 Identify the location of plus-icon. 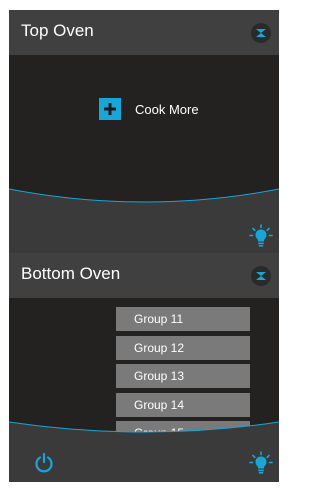
(110, 109).